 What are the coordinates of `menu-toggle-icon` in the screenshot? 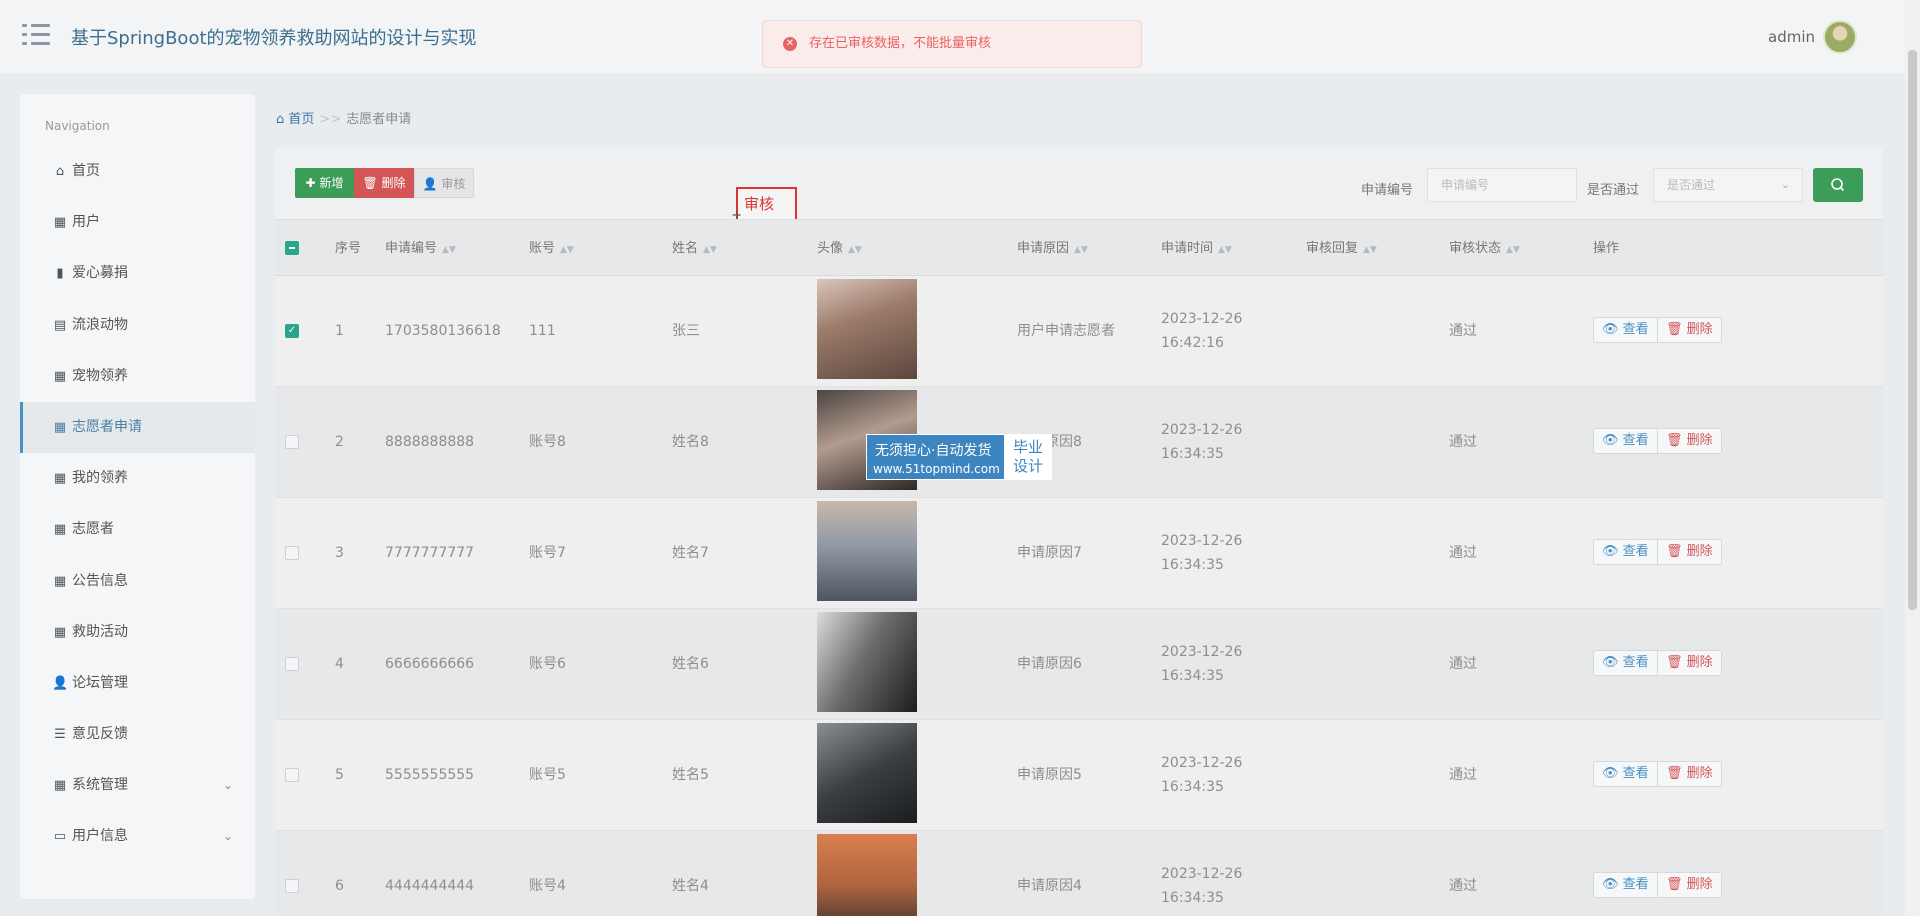 It's located at (36, 35).